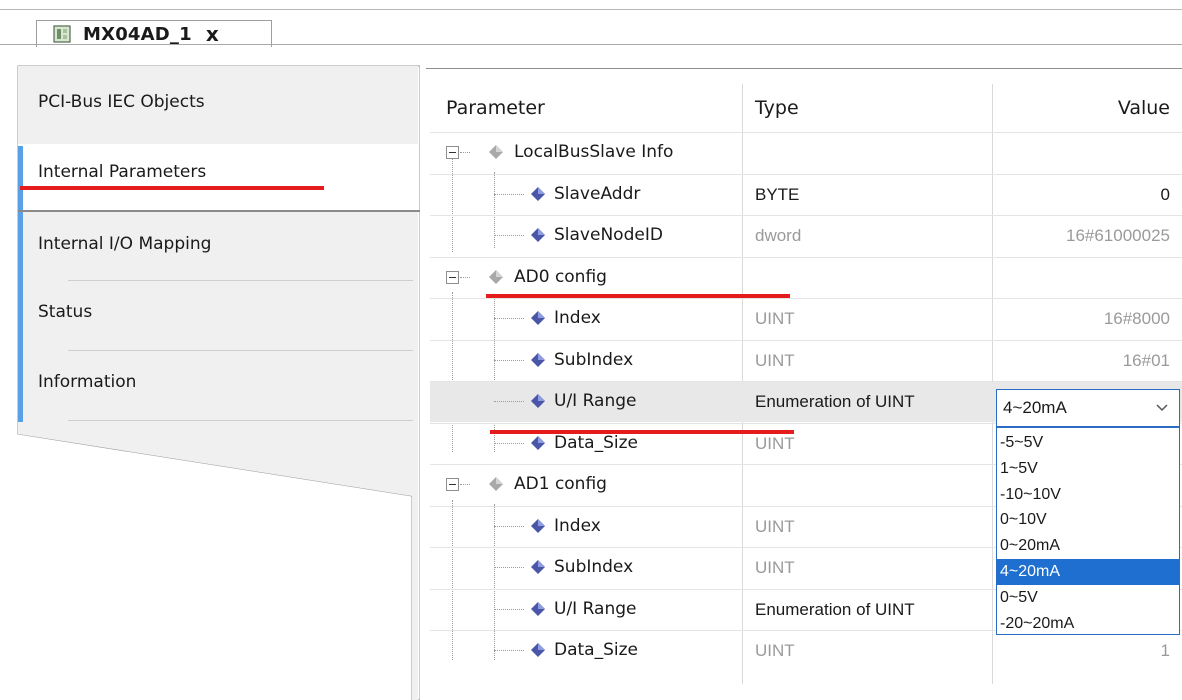 The width and height of the screenshot is (1182, 700). What do you see at coordinates (87, 382) in the screenshot?
I see `sidebar-item-label: Information` at bounding box center [87, 382].